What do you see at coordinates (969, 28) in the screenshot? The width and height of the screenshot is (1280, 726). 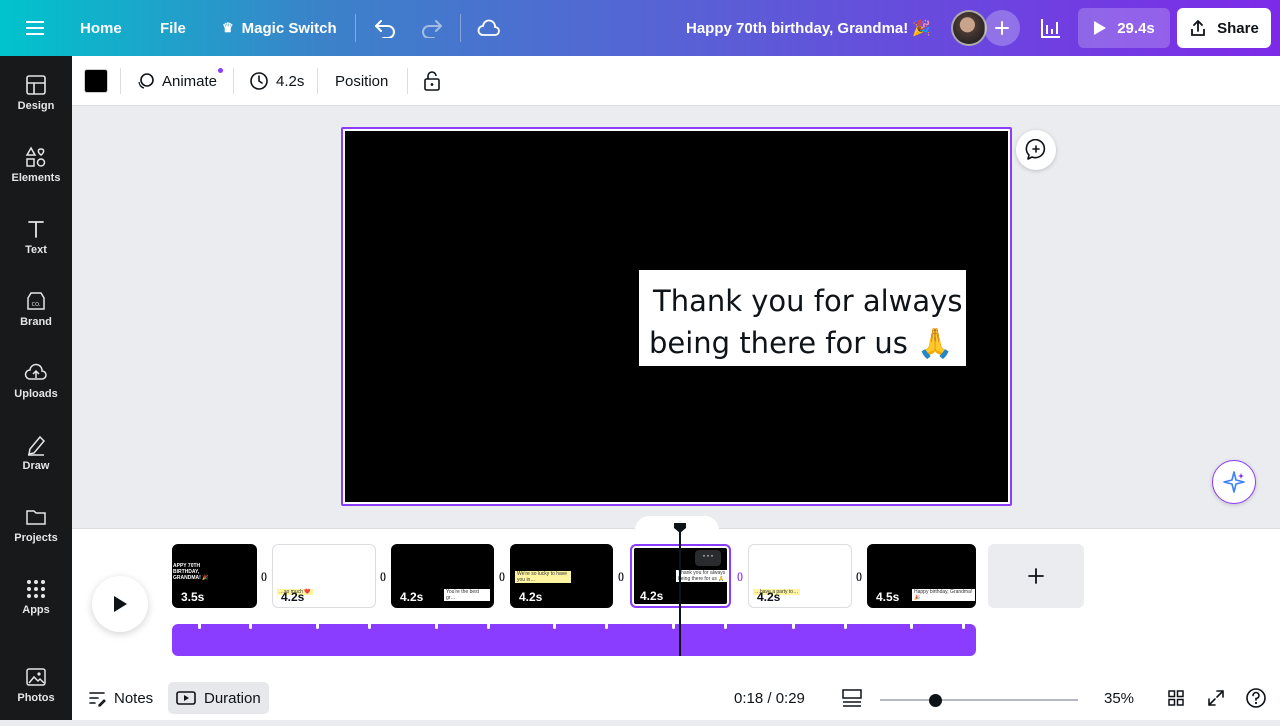 I see `avatar` at bounding box center [969, 28].